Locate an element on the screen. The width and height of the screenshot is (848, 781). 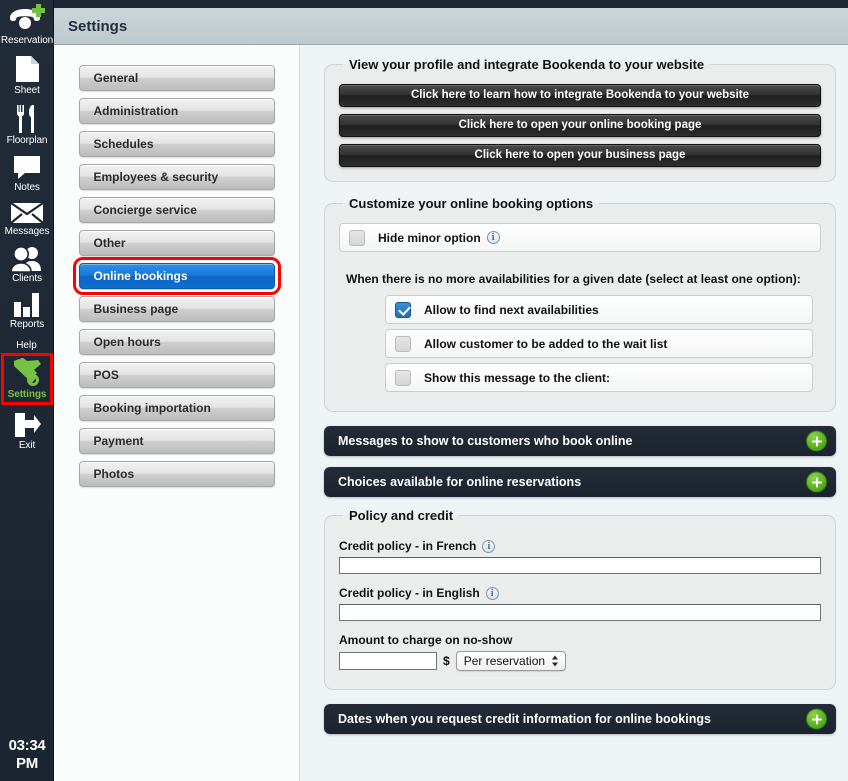
credit-policy-french-label: Credit policy - in French is located at coordinates (408, 546).